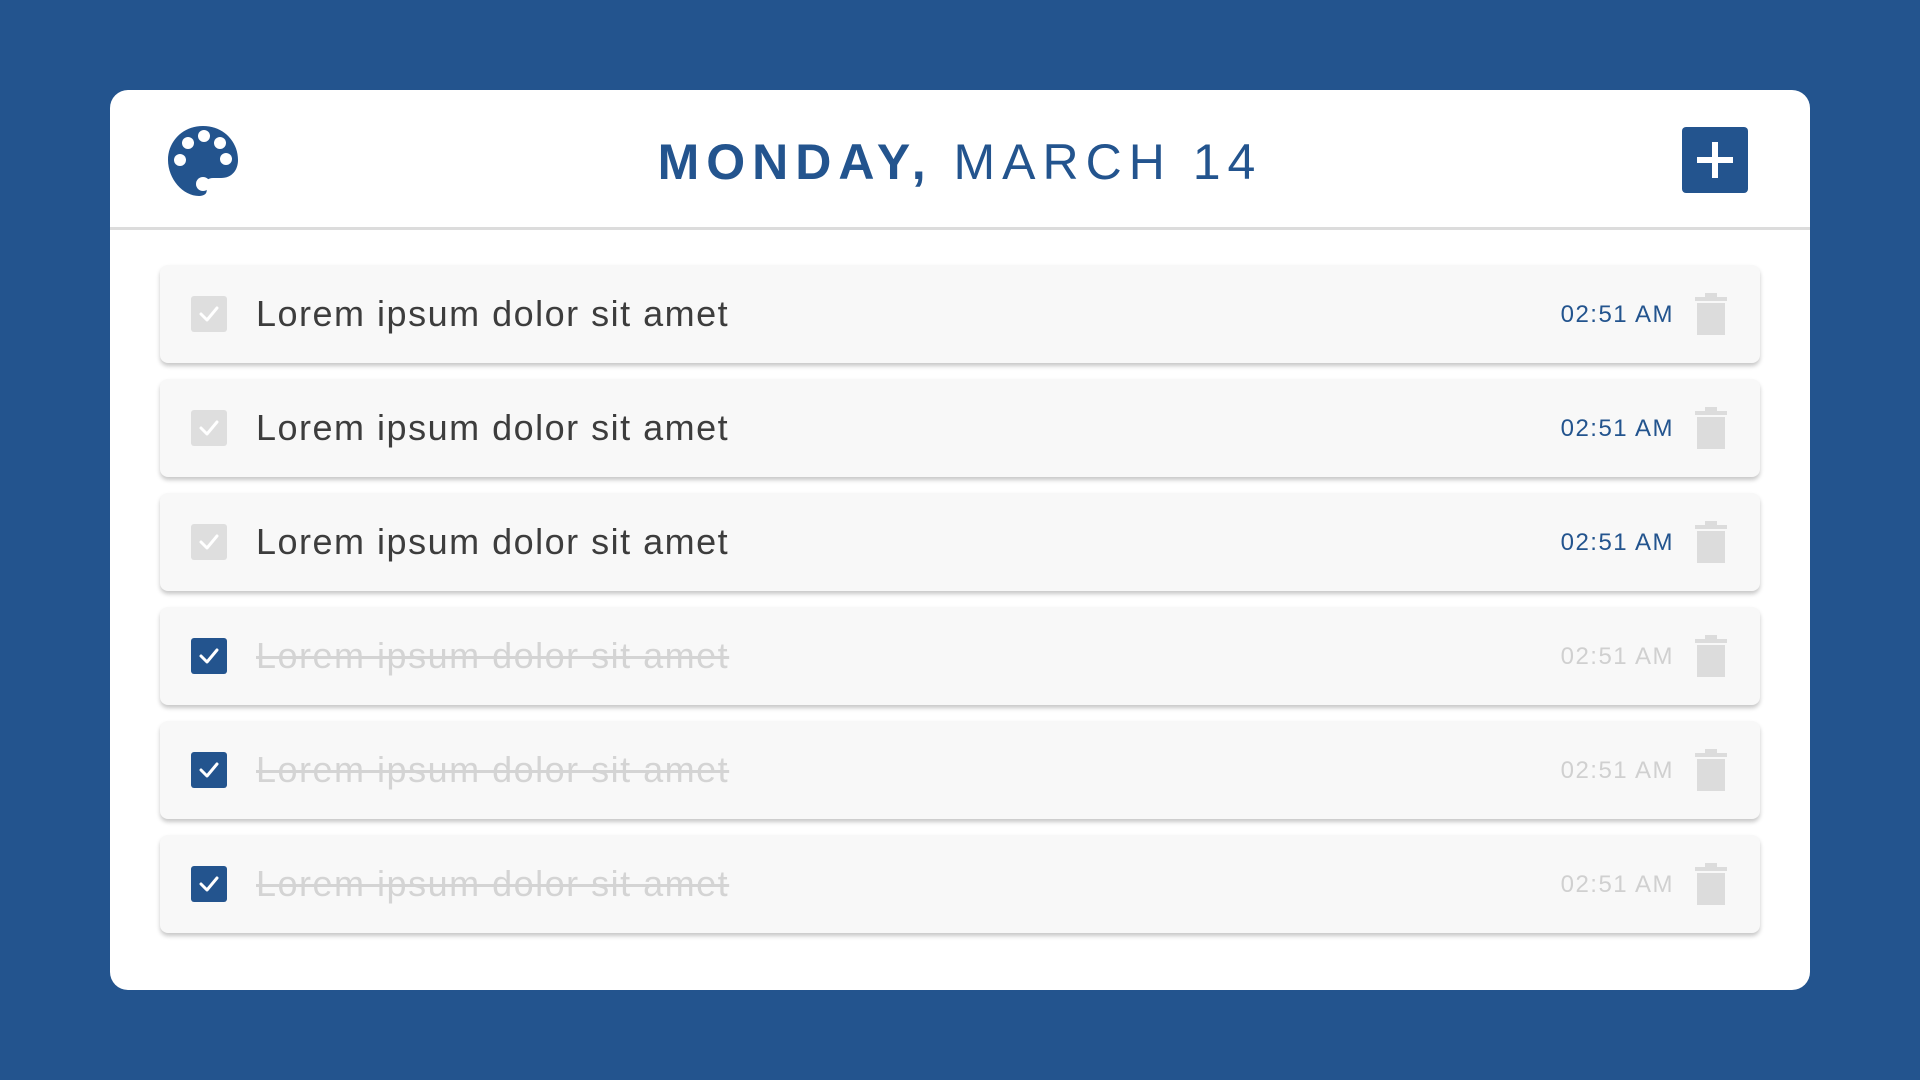  I want to click on page-title: MONDAY, MARCH 14, so click(960, 162).